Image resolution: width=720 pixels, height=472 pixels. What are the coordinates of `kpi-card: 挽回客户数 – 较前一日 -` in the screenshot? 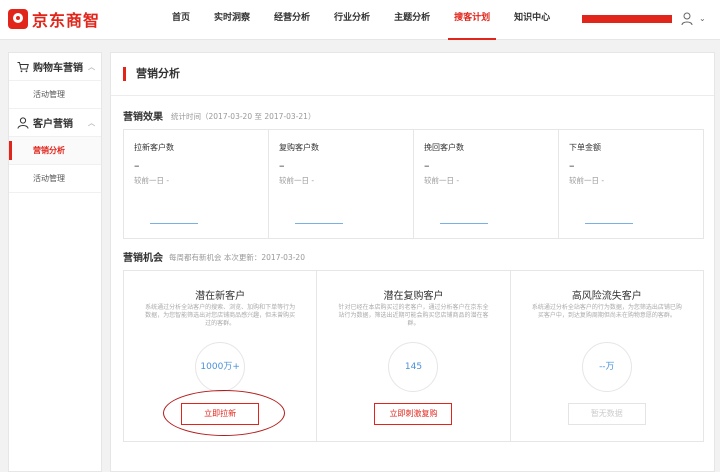 It's located at (486, 184).